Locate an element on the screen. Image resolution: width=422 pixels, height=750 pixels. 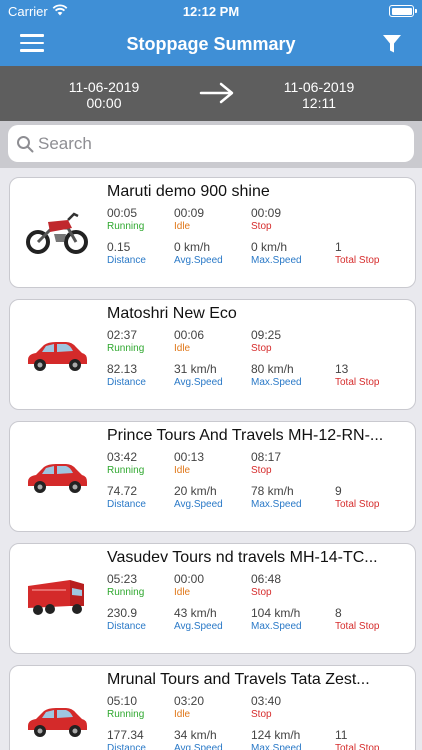
from-date: 11-06-2019 00:00 is located at coordinates (104, 95).